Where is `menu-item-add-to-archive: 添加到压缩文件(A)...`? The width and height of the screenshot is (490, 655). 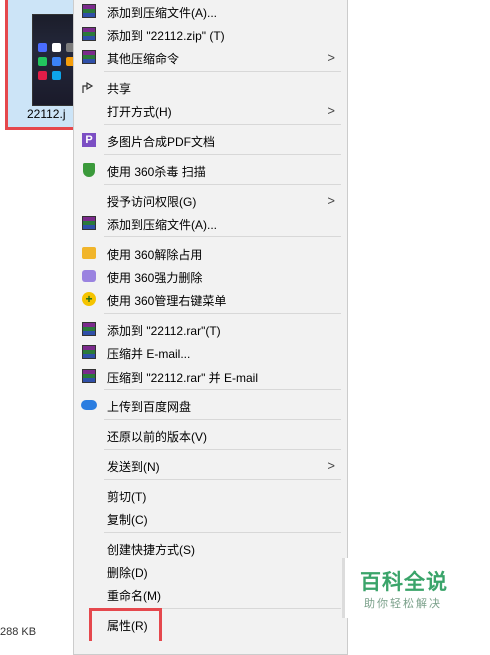
menu-item-add-to-archive: 添加到压缩文件(A)... is located at coordinates (210, 11).